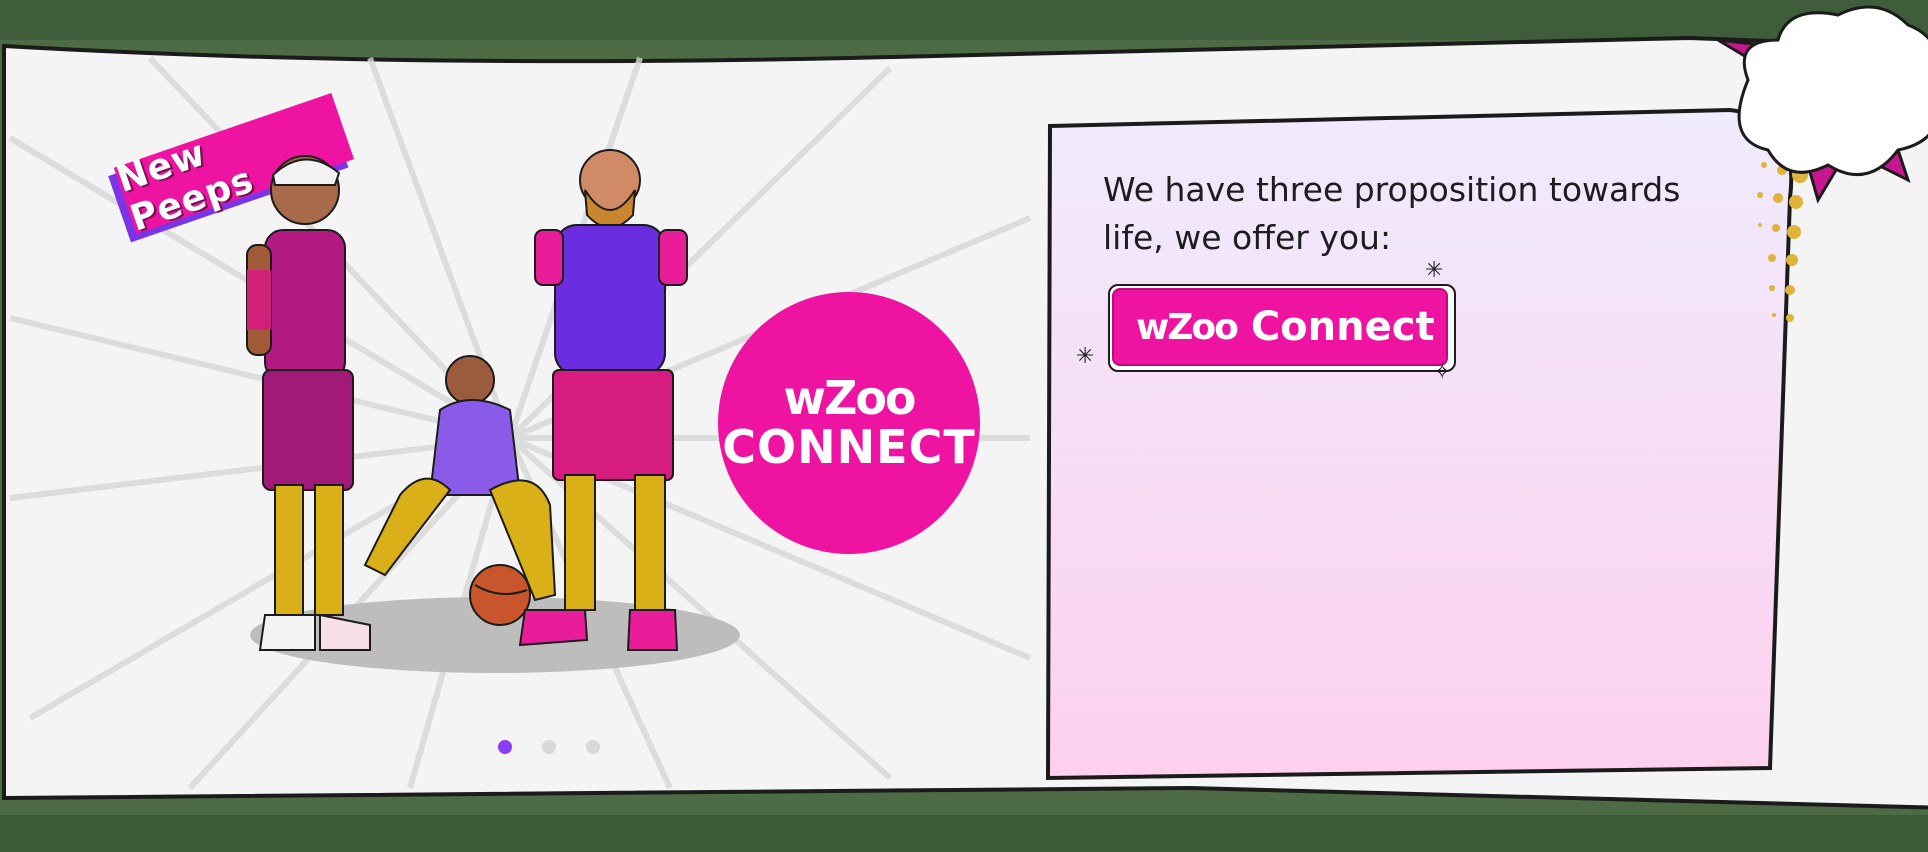 The width and height of the screenshot is (1928, 852). What do you see at coordinates (964, 833) in the screenshot?
I see `bottom-texture` at bounding box center [964, 833].